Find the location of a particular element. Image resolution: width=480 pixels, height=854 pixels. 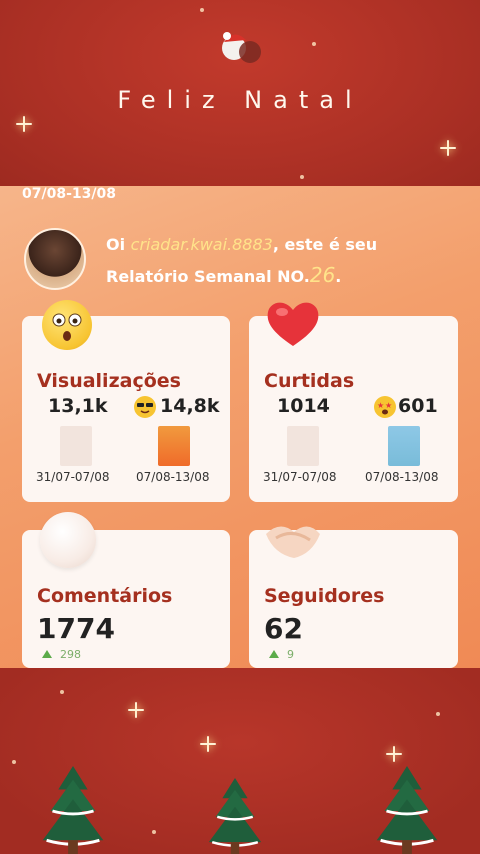

date-range: 07/08-13/08 is located at coordinates (69, 194).